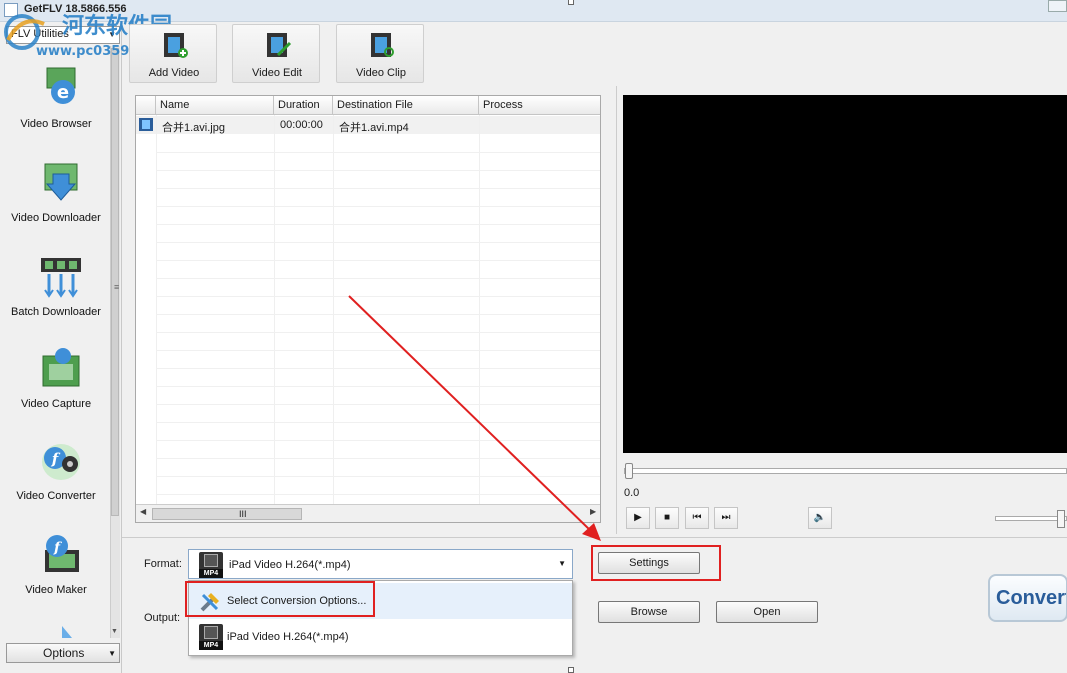 This screenshot has width=1067, height=673. Describe the element at coordinates (279, 45) in the screenshot. I see `video-edit-icon` at that location.